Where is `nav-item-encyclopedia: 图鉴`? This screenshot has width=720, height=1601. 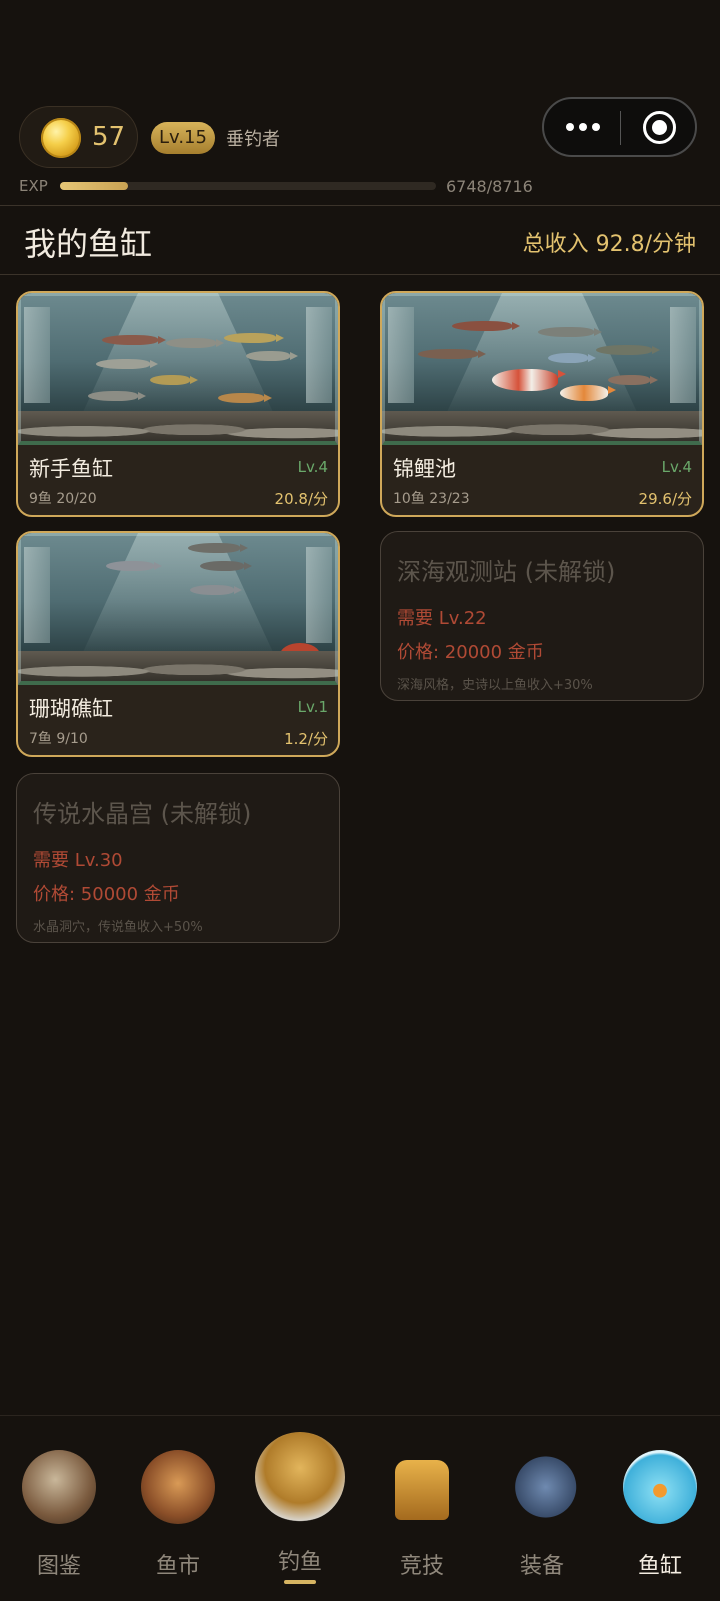 nav-item-encyclopedia: 图鉴 is located at coordinates (59, 1515).